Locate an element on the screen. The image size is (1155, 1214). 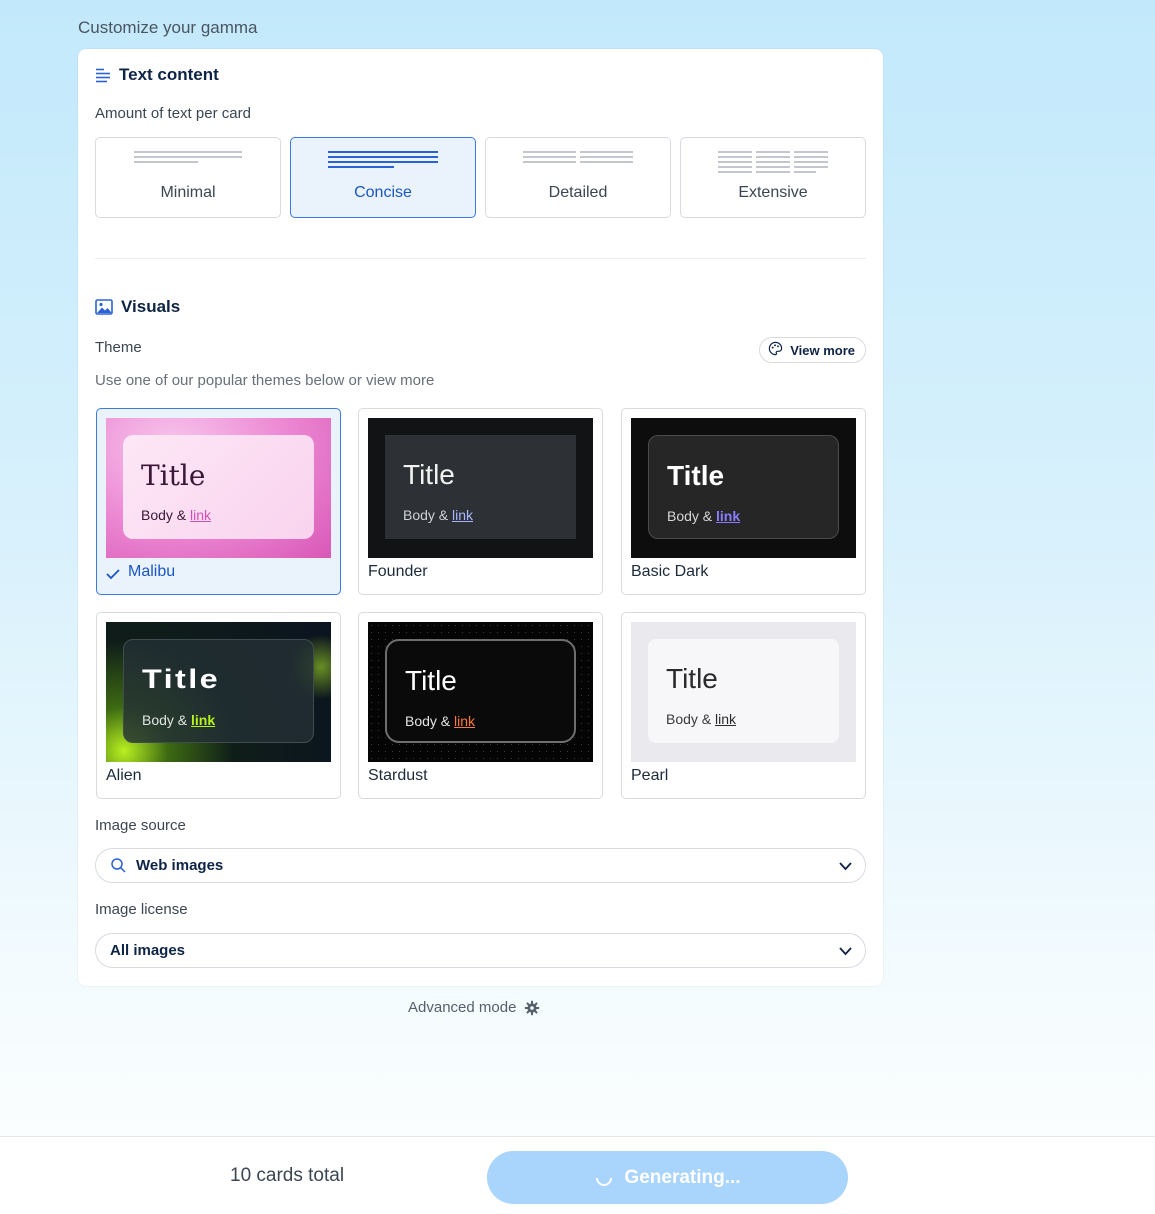
detailed-preview-icon is located at coordinates (578, 157).